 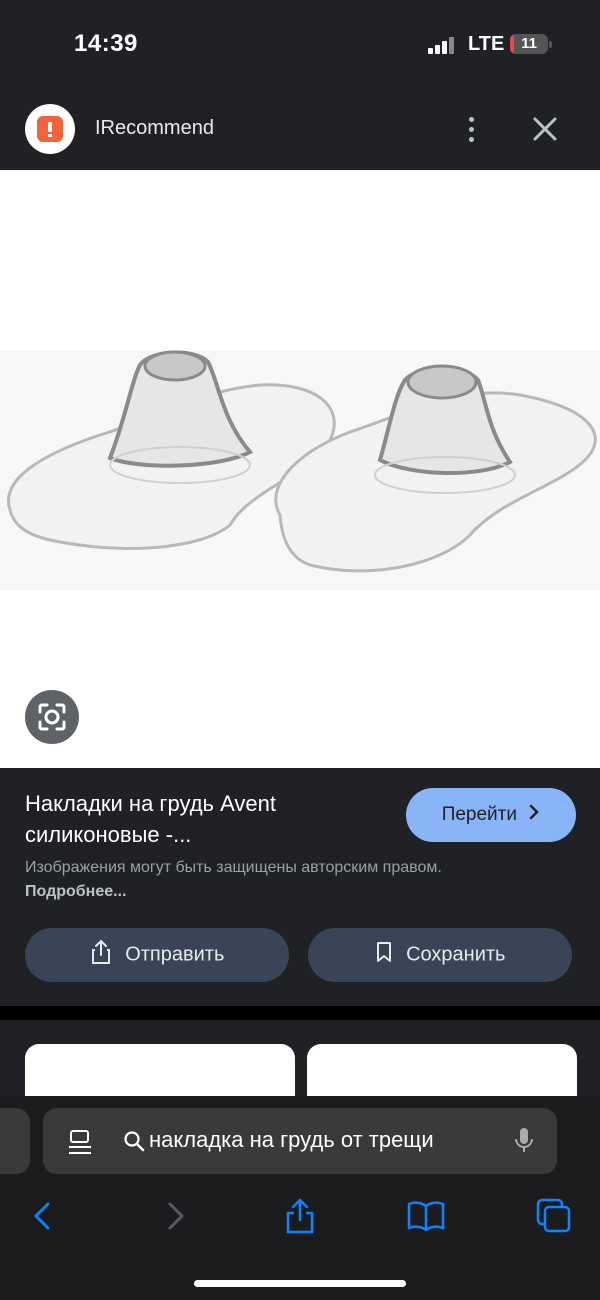 I want to click on save-button: Сохранить, so click(x=440, y=955).